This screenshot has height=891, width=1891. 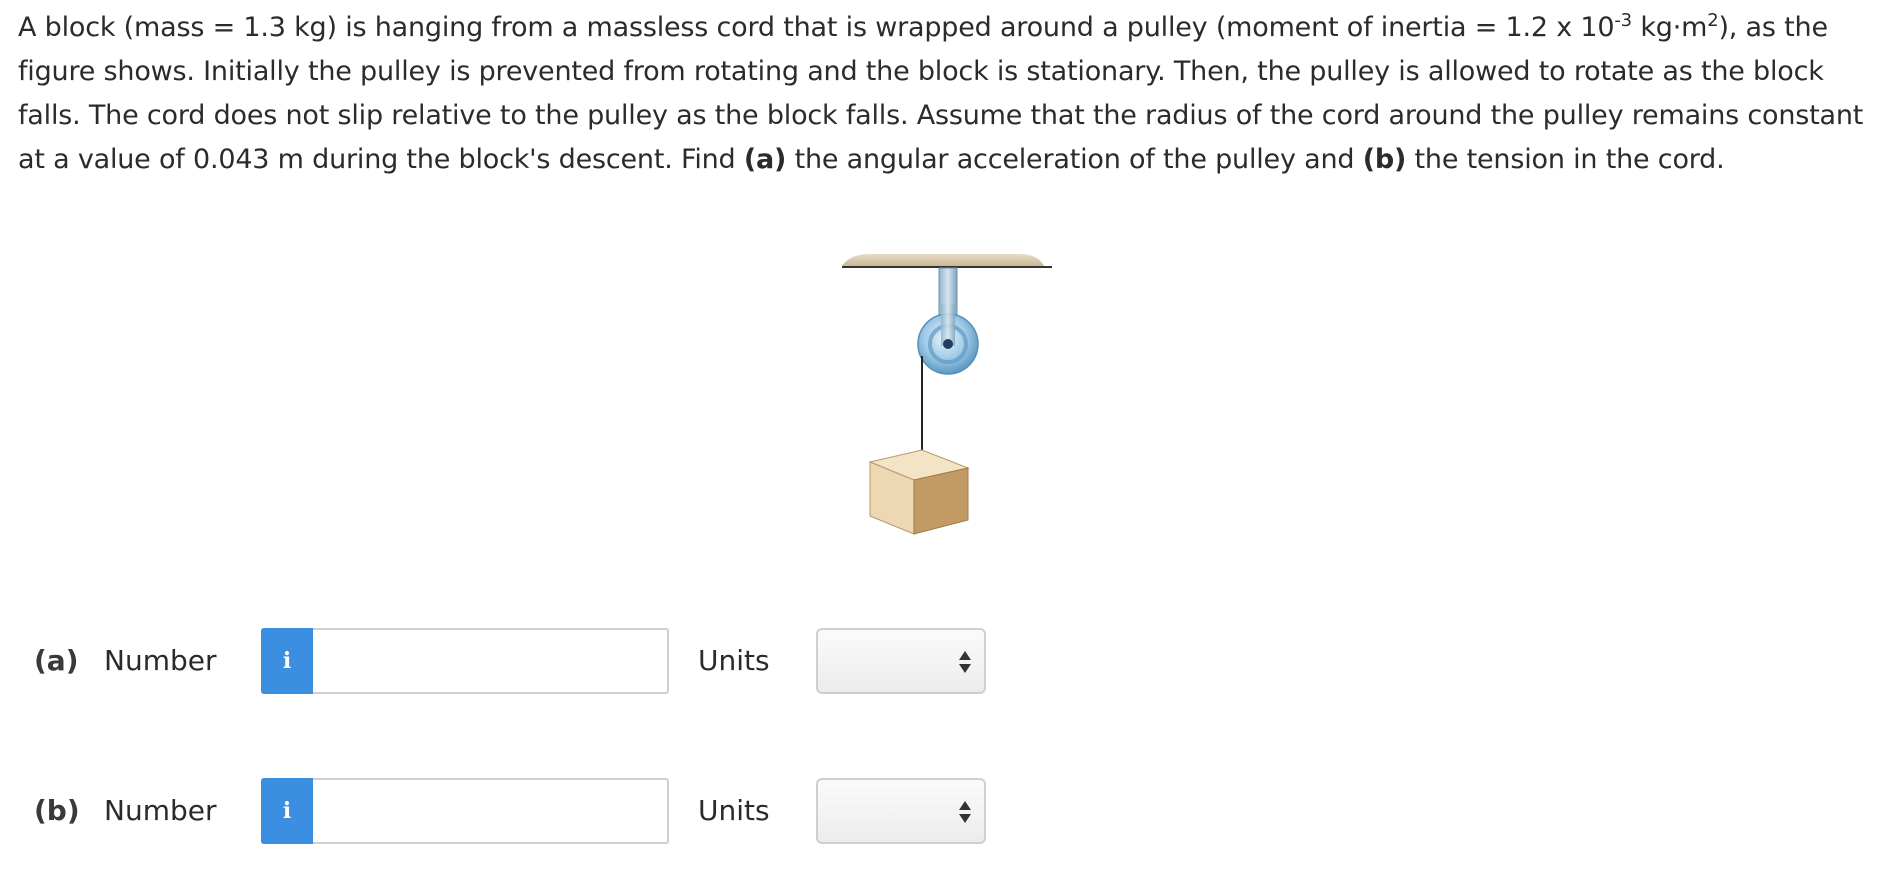 I want to click on block-side, so click(x=941, y=501).